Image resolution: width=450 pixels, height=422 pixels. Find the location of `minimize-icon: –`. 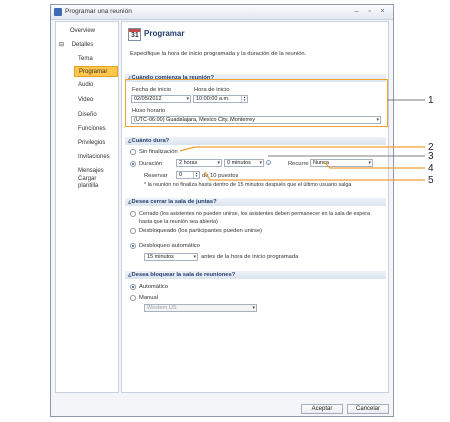

minimize-icon: – is located at coordinates (356, 11).